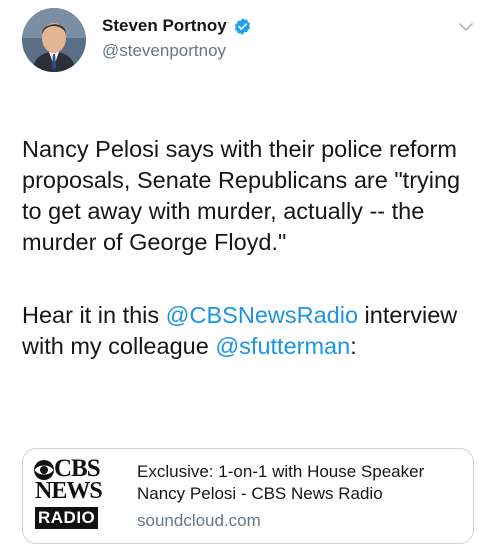 The height and width of the screenshot is (550, 487). Describe the element at coordinates (353, 346) in the screenshot. I see `tweet-text-segment: :` at that location.